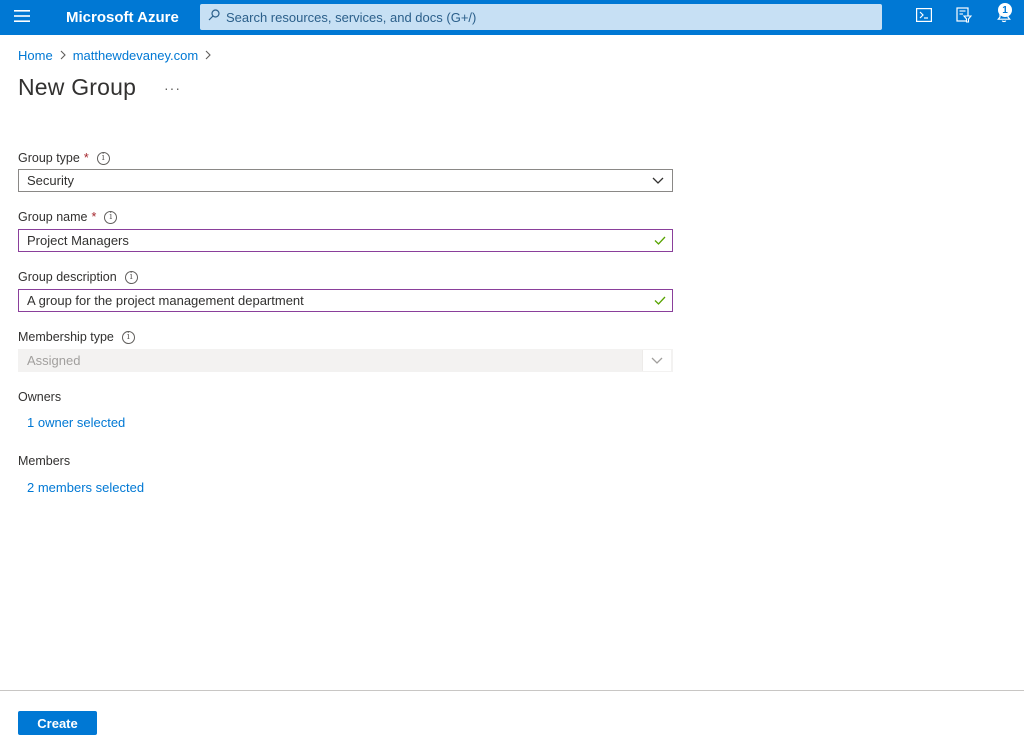 The height and width of the screenshot is (753, 1024). Describe the element at coordinates (337, 240) in the screenshot. I see `group-name-value: Project Managers` at that location.